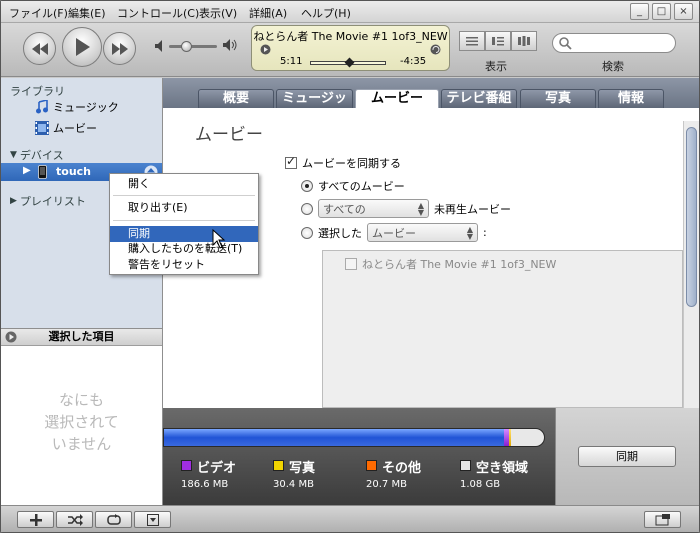  I want to click on sidebar-item-movies: ムービー, so click(66, 128).